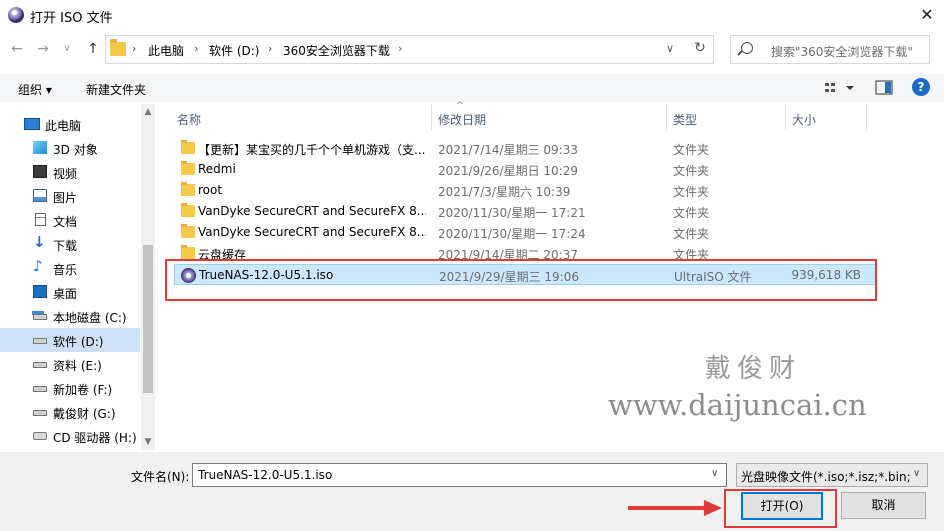 The width and height of the screenshot is (944, 531). What do you see at coordinates (166, 50) in the screenshot?
I see `breadcrumb-this-pc: 此电脑` at bounding box center [166, 50].